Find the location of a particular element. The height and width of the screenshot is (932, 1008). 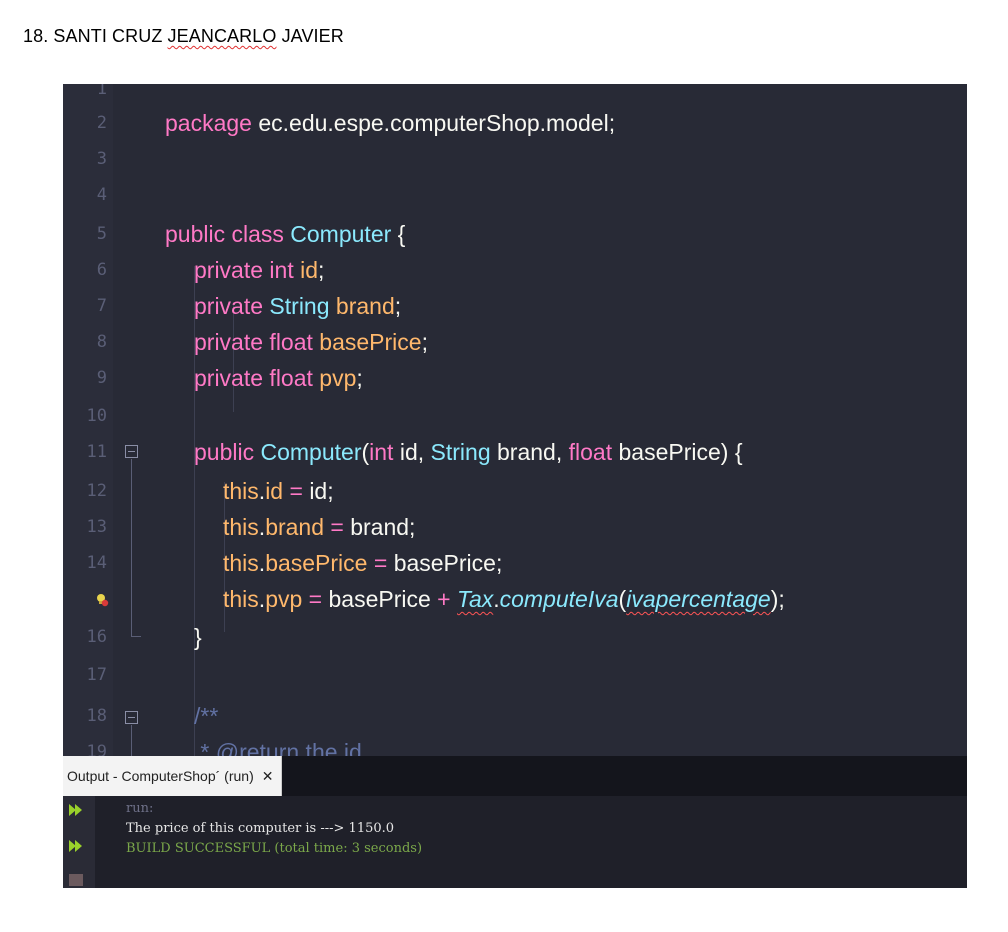

code-line: 14 this.basePrice = basePrice; is located at coordinates (515, 563).